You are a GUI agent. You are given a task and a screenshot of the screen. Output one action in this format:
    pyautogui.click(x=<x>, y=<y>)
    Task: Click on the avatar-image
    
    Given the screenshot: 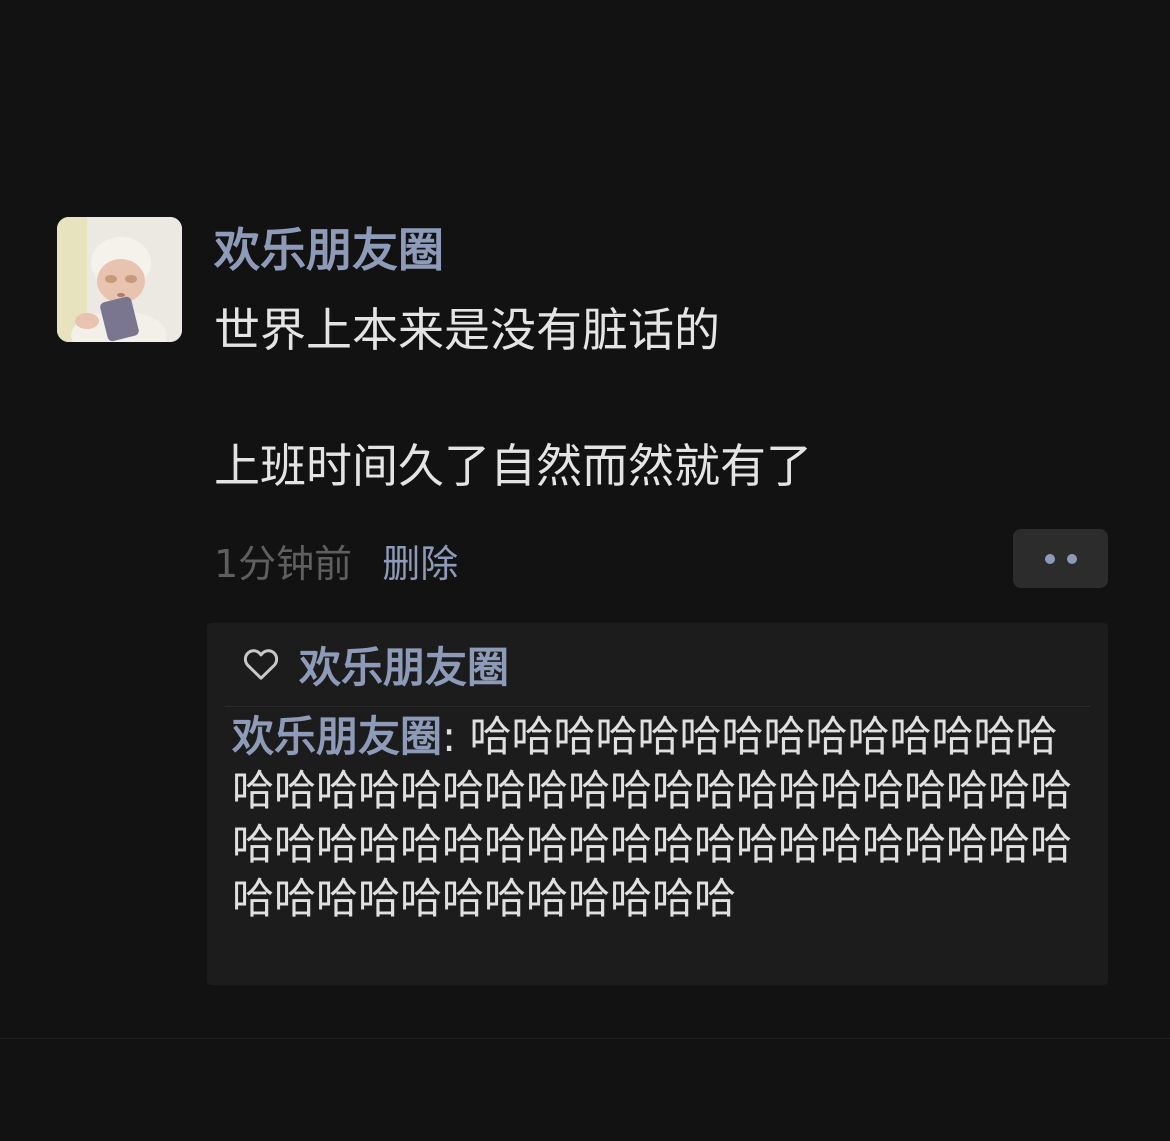 What is the action you would take?
    pyautogui.click(x=119, y=279)
    